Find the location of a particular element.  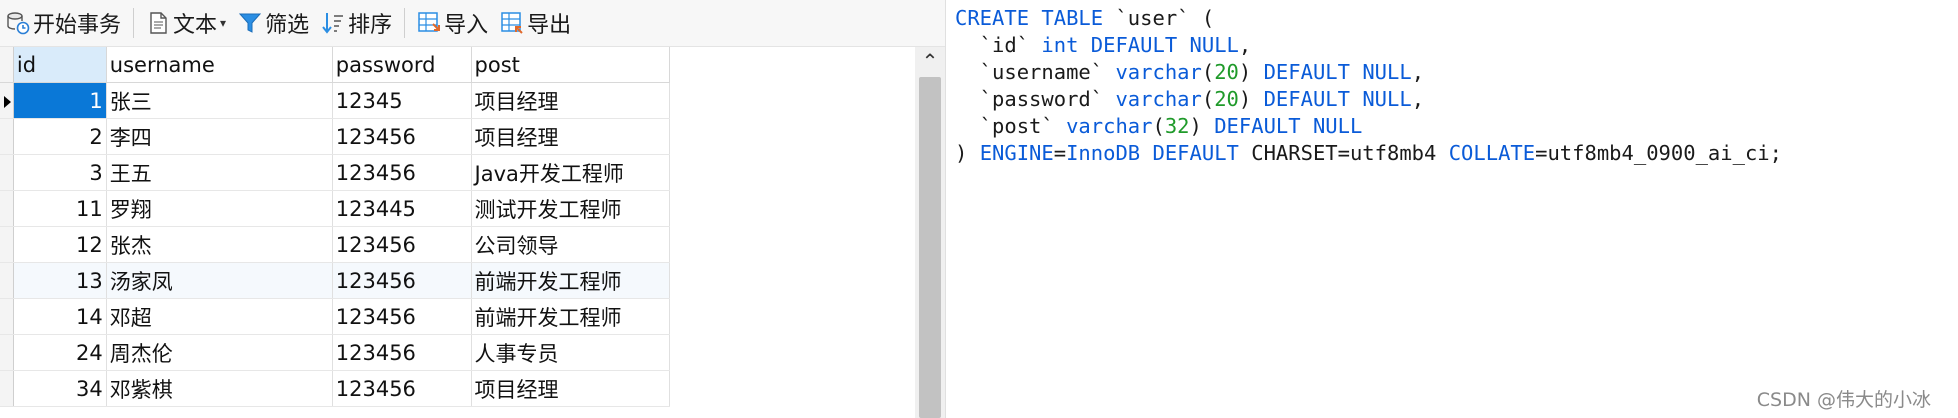

code-line-2: `id` int DEFAULT NULL, is located at coordinates (1103, 45).